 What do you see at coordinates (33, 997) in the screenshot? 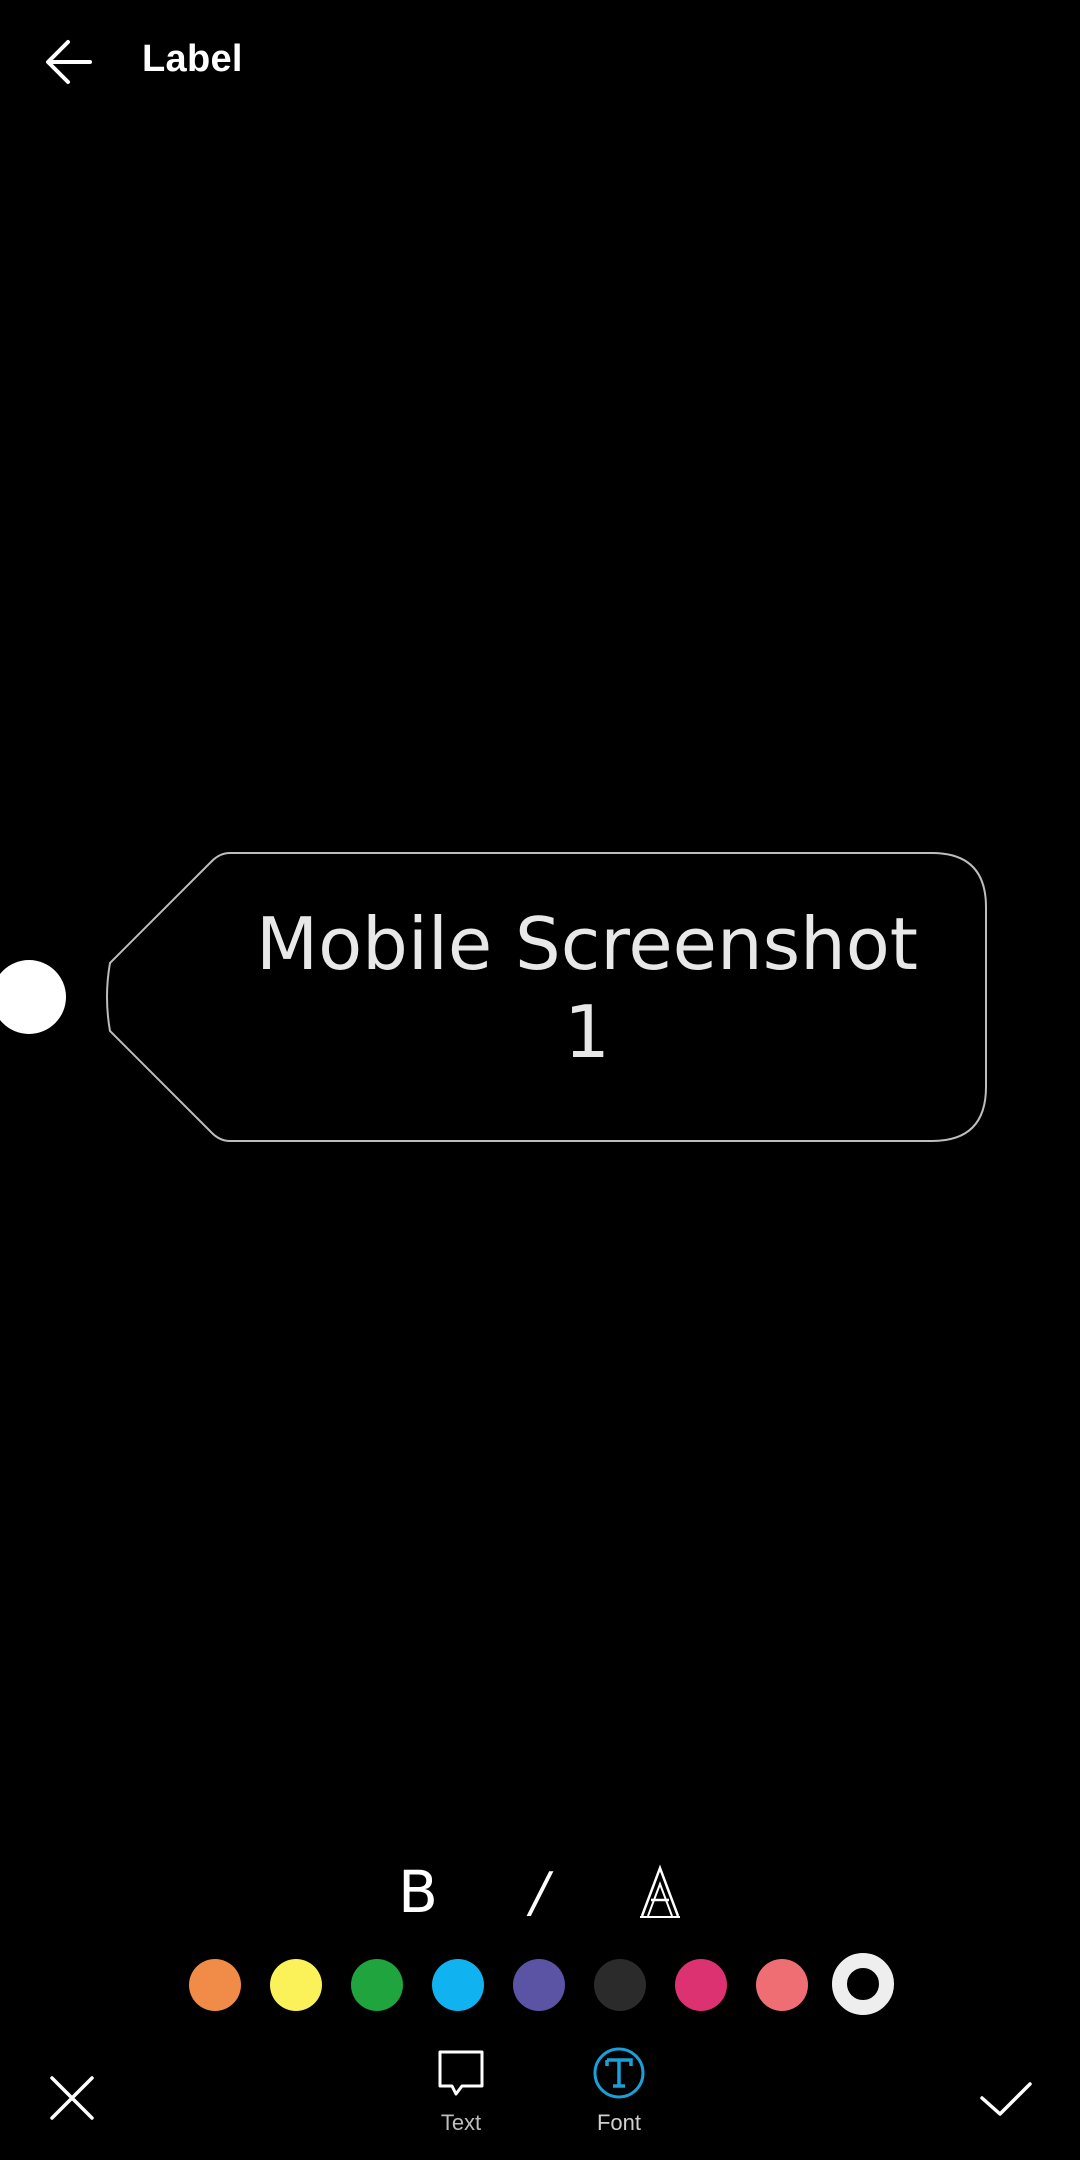
I see `label-anchor-handle` at bounding box center [33, 997].